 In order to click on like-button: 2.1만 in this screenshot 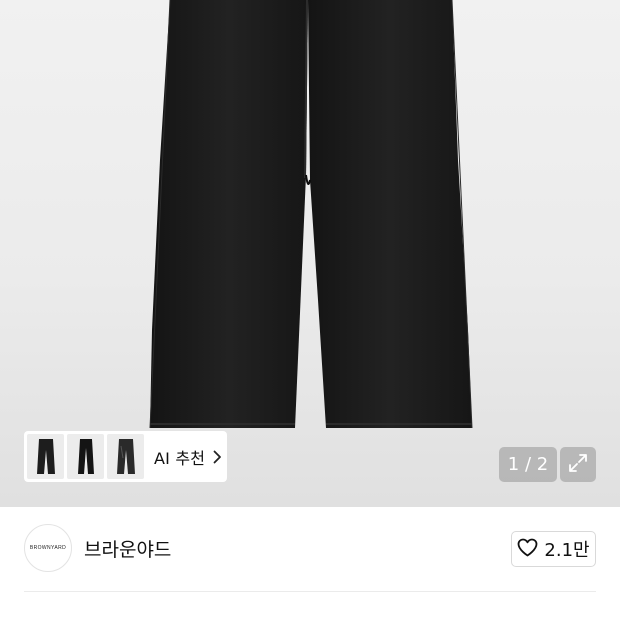, I will do `click(553, 549)`.